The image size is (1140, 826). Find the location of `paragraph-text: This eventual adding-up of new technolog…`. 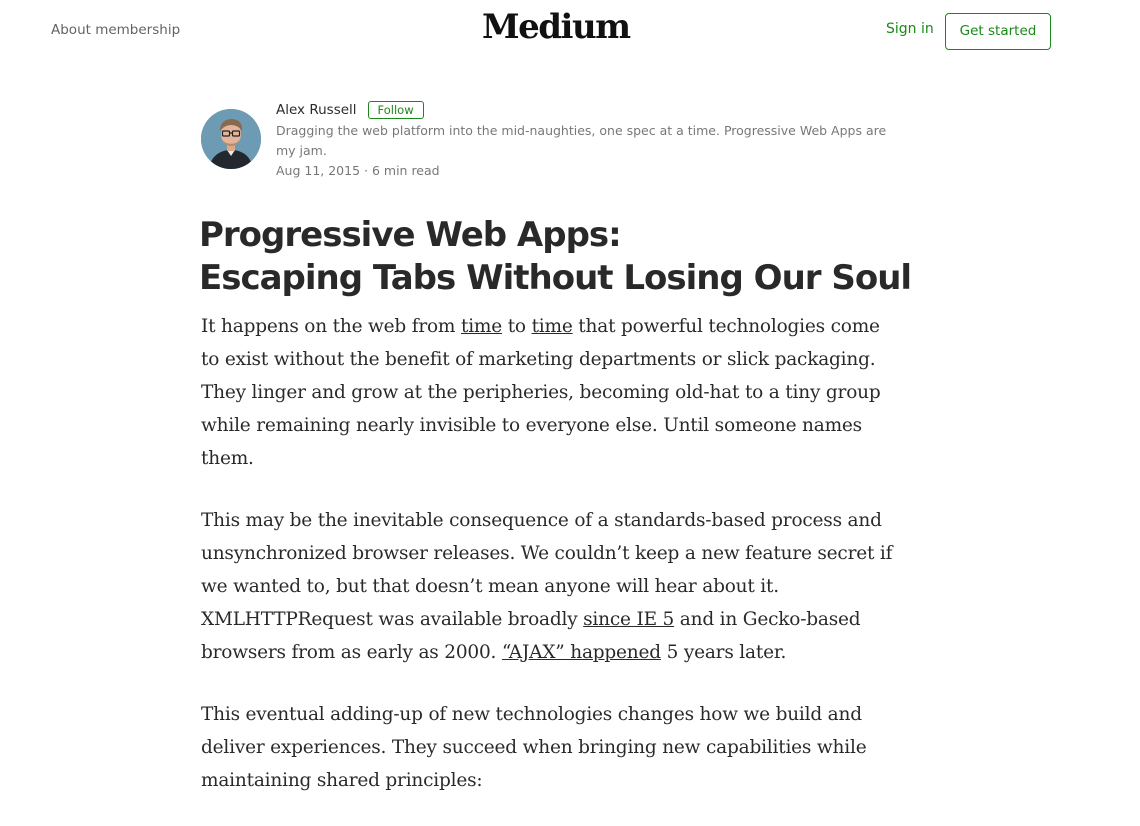

paragraph-text: This eventual adding-up of new technolog… is located at coordinates (534, 747).